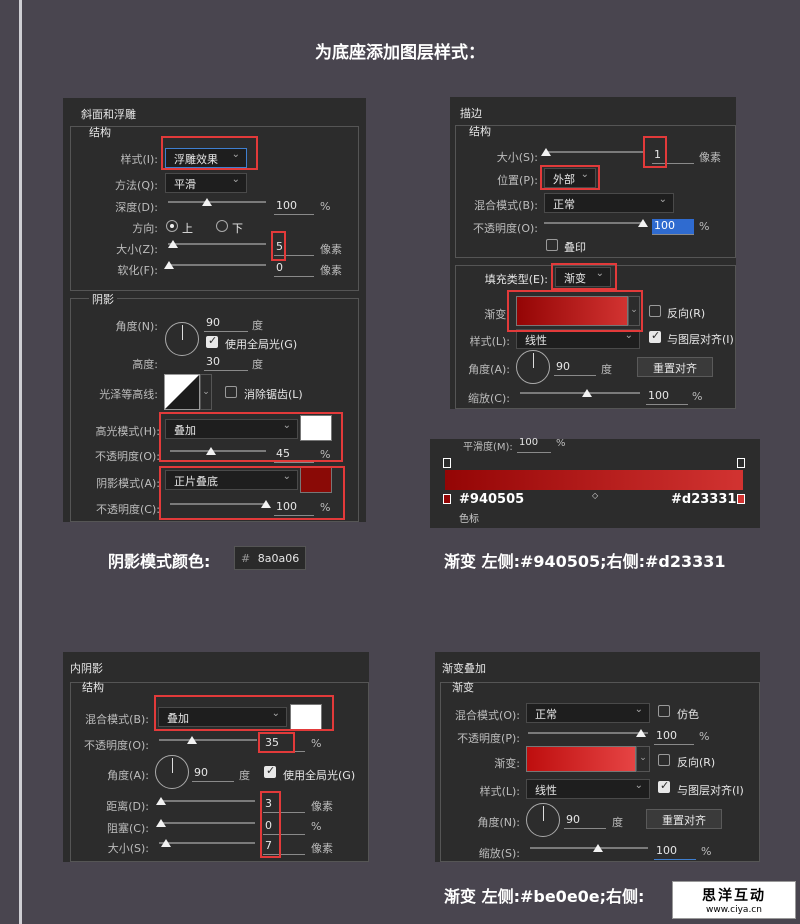  Describe the element at coordinates (589, 848) in the screenshot. I see `overlay-scale-slider` at that location.